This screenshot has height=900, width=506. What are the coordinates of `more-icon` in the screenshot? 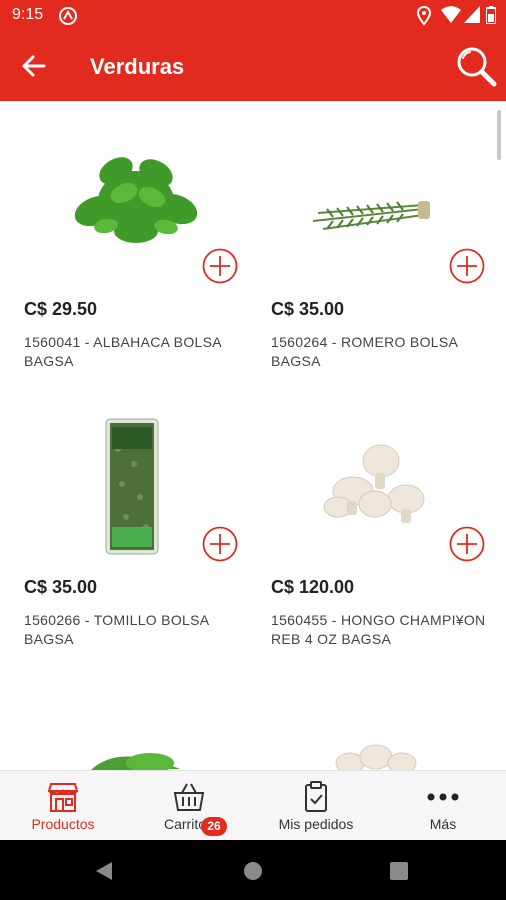 It's located at (443, 797).